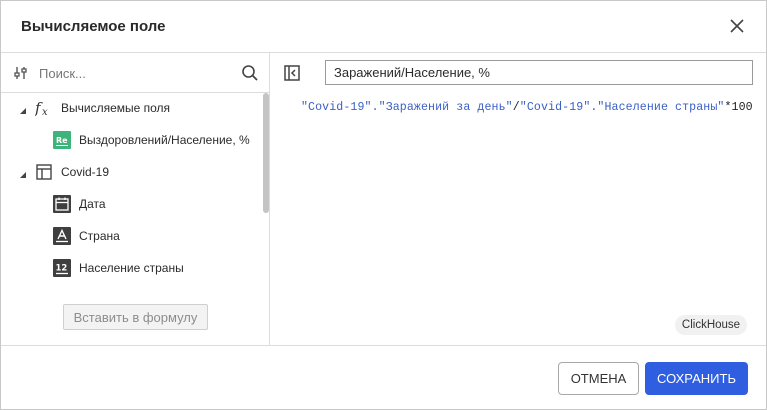  What do you see at coordinates (383, 27) in the screenshot?
I see `dialog-header: Вычисляемое поле` at bounding box center [383, 27].